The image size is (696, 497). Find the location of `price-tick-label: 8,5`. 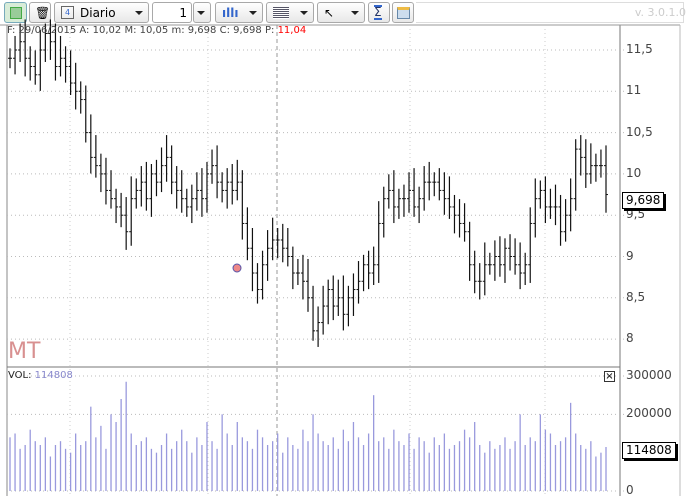

price-tick-label: 8,5 is located at coordinates (636, 296).